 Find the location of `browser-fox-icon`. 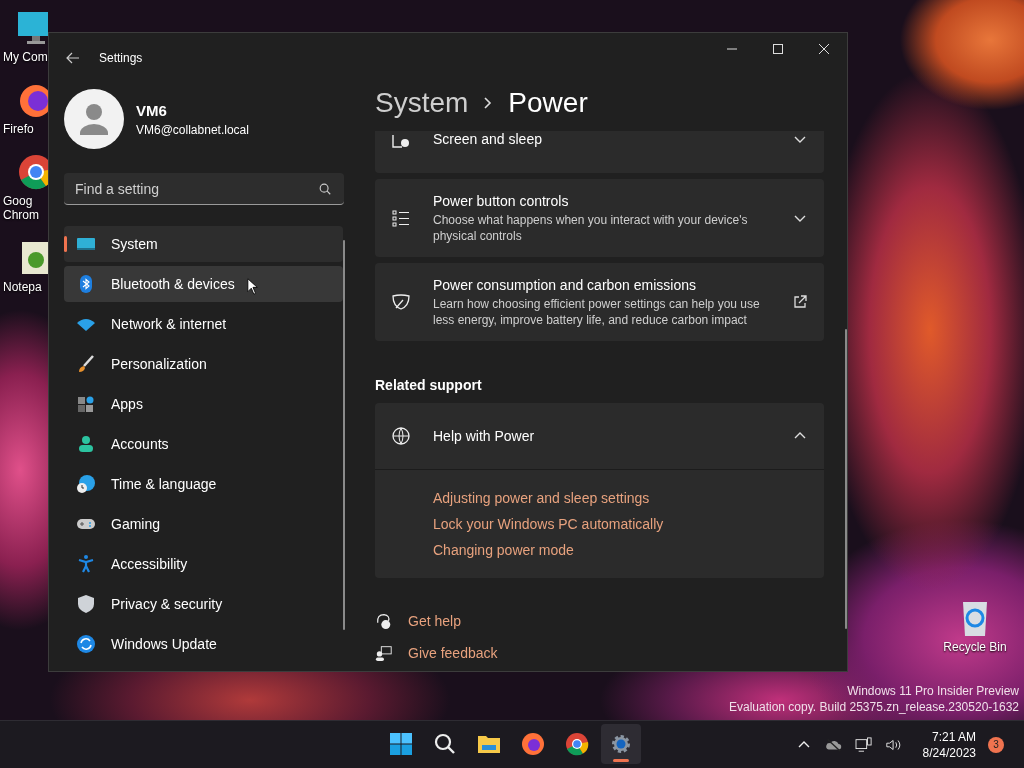

browser-fox-icon is located at coordinates (533, 744).